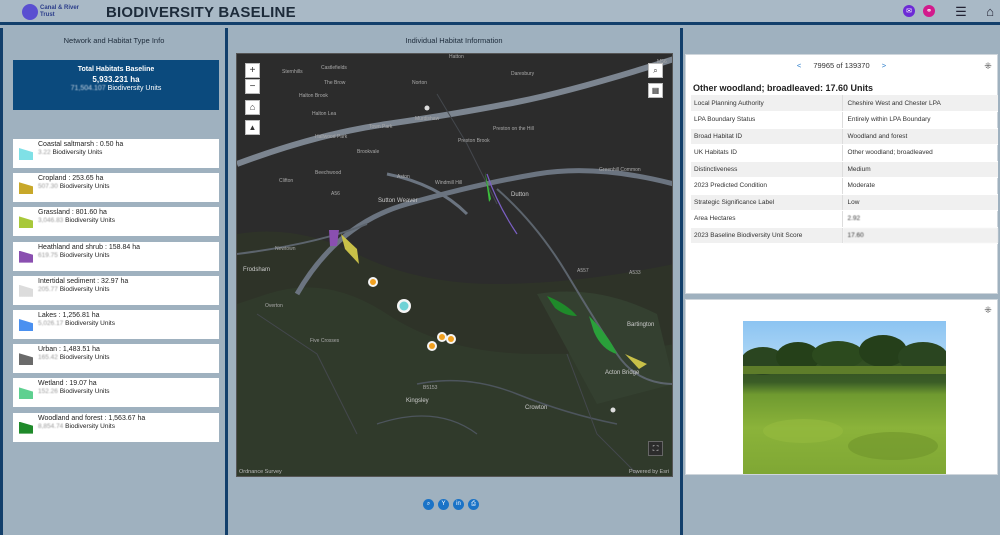 This screenshot has width=1000, height=535. Describe the element at coordinates (620, 170) in the screenshot. I see `place-label: Greenhill Common` at that location.